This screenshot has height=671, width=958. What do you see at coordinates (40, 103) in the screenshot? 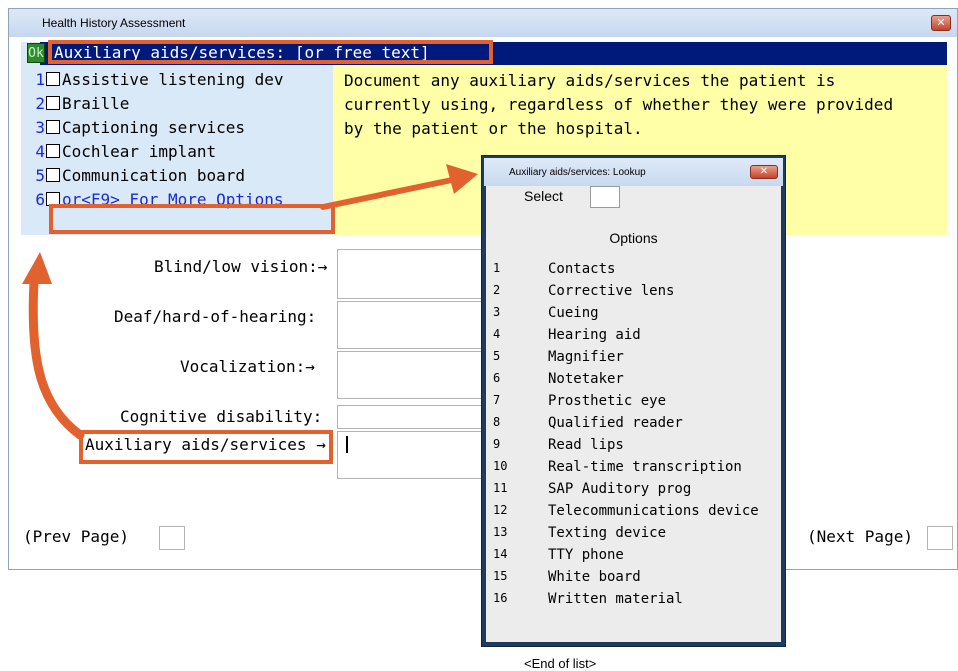
I see `option-number: 2` at bounding box center [40, 103].